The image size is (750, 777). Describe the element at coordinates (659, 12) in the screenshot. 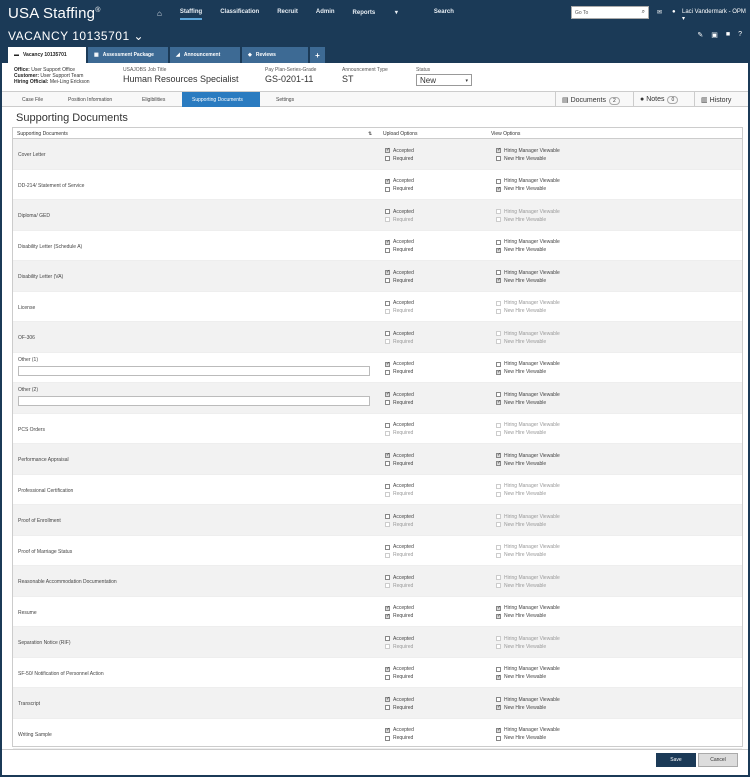

I see `mail-icon: ✉` at that location.